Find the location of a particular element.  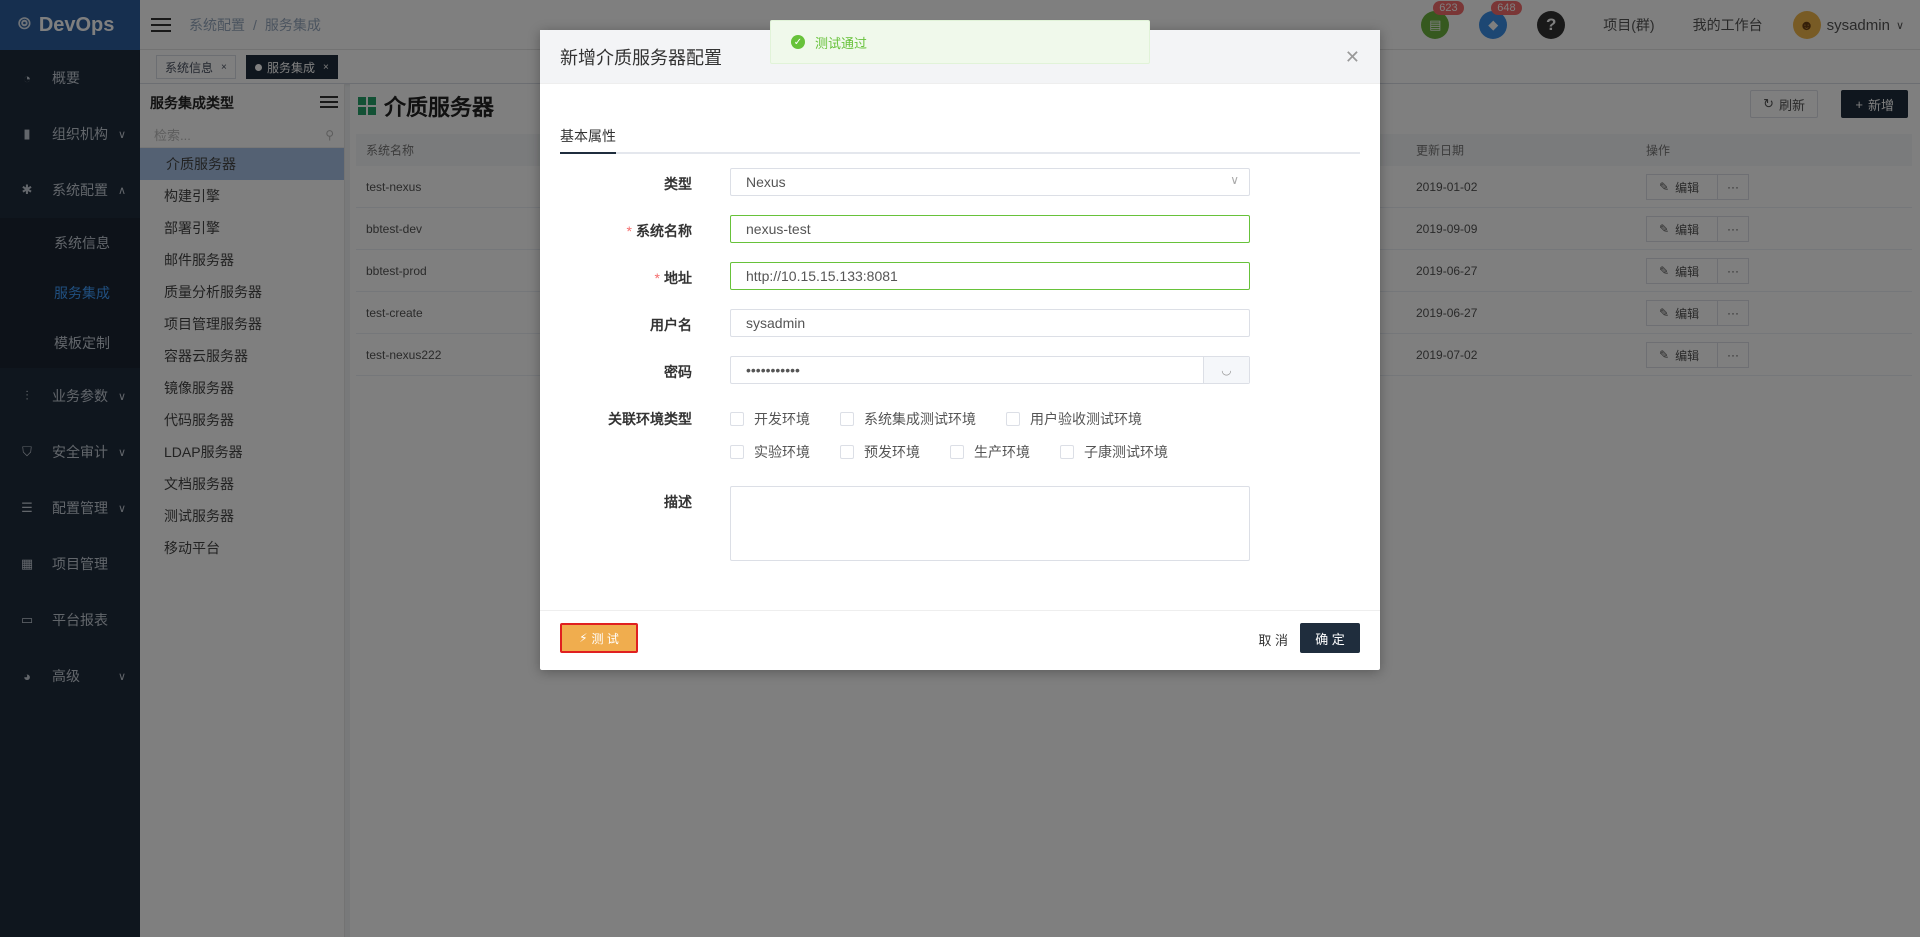

confirm-button: 确 定 is located at coordinates (1330, 638).